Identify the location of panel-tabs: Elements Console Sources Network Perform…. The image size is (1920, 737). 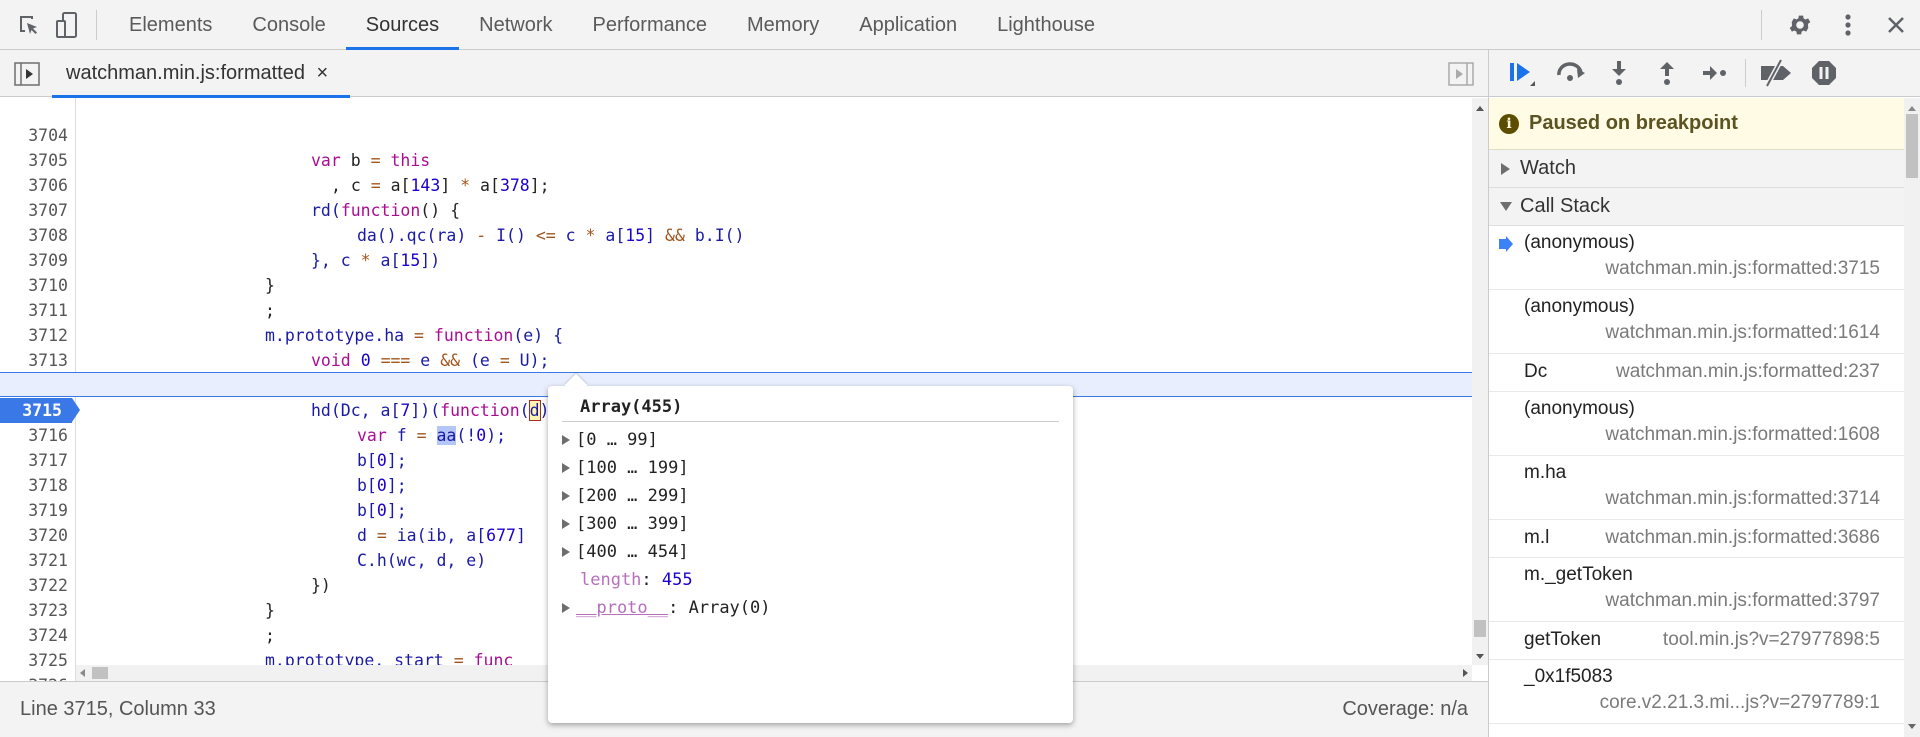
(612, 25).